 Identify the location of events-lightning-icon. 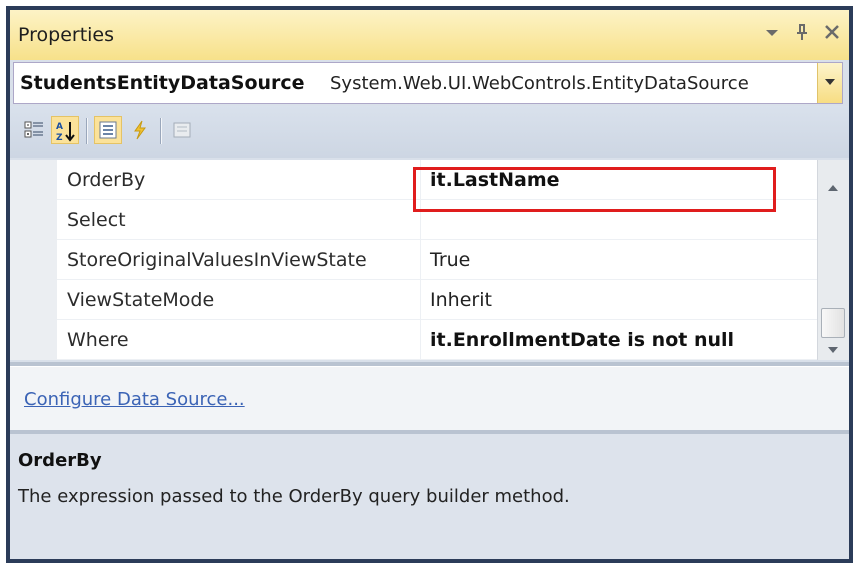
(140, 130).